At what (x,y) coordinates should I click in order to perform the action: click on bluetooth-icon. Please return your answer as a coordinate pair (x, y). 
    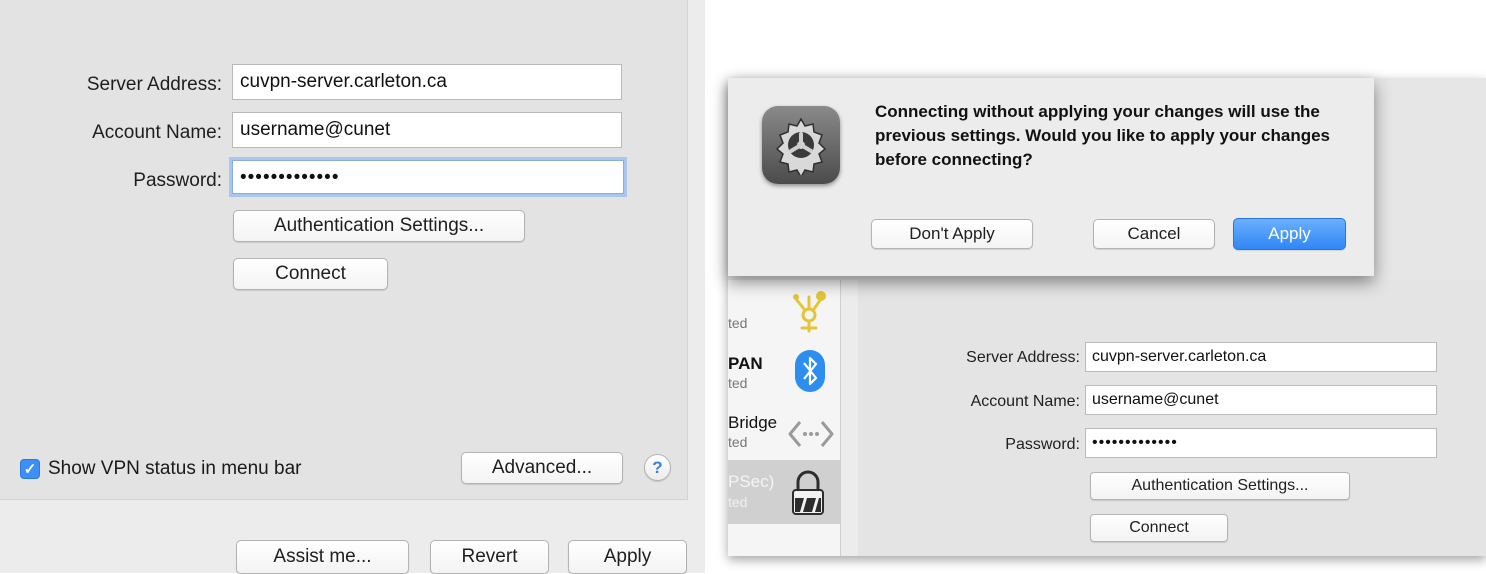
    Looking at the image, I should click on (810, 371).